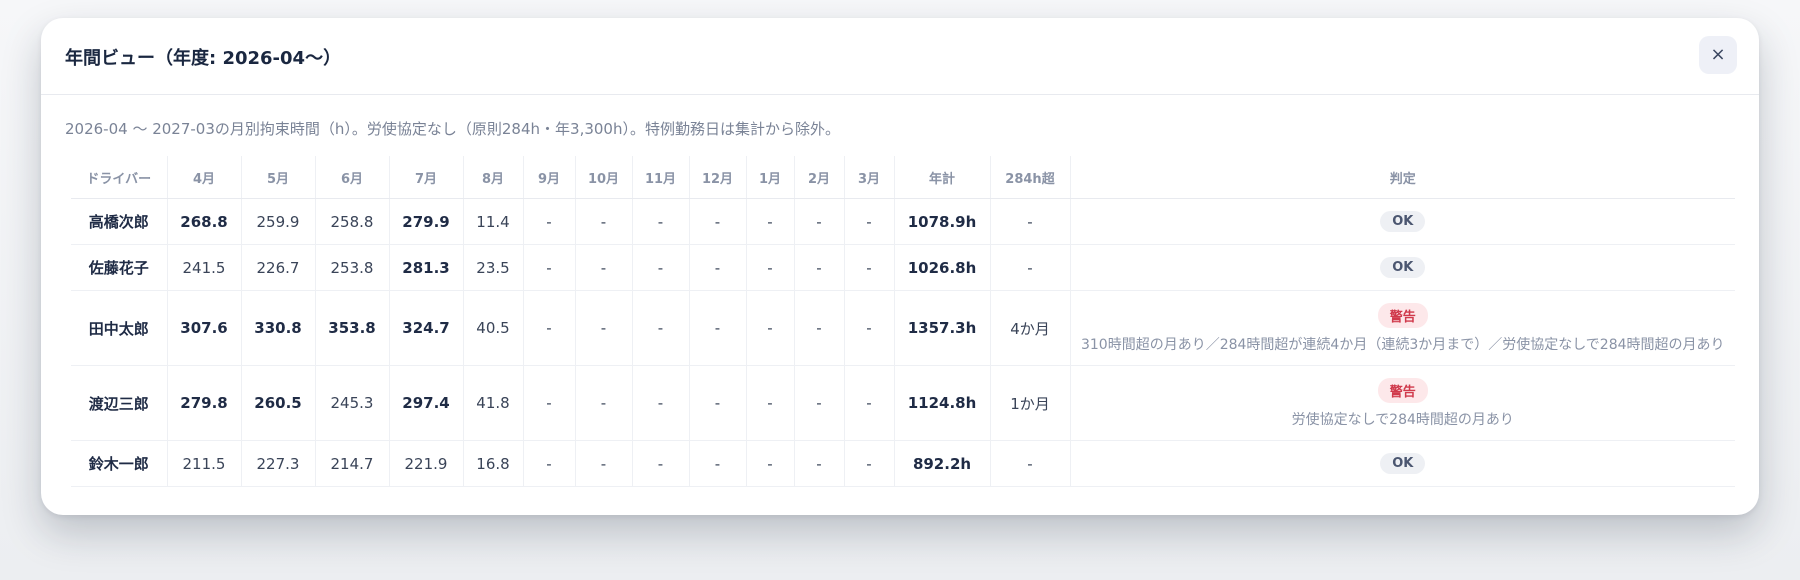 This screenshot has width=1800, height=580. I want to click on month-value: 241.5, so click(204, 267).